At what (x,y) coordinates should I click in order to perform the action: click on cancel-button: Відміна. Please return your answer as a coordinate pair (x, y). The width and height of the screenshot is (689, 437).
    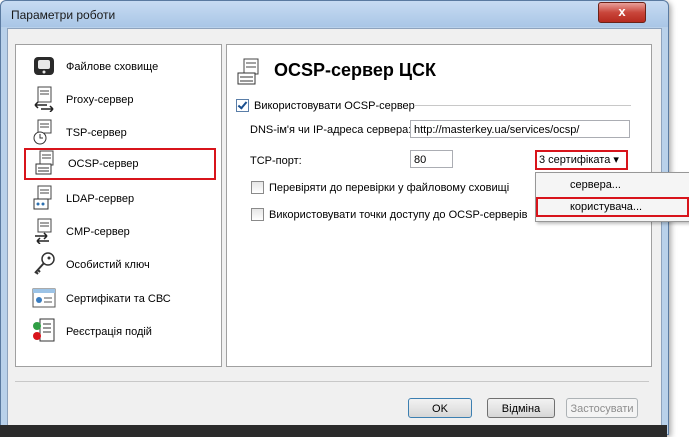
    Looking at the image, I should click on (521, 408).